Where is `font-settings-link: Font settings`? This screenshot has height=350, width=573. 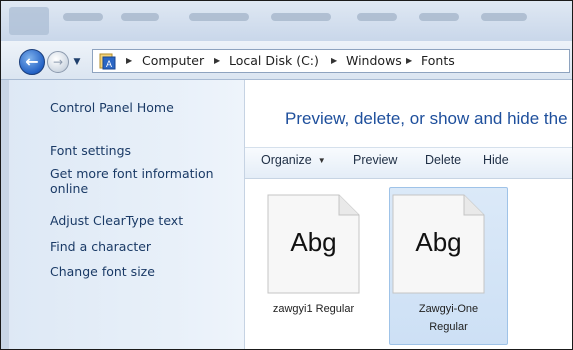 font-settings-link: Font settings is located at coordinates (90, 150).